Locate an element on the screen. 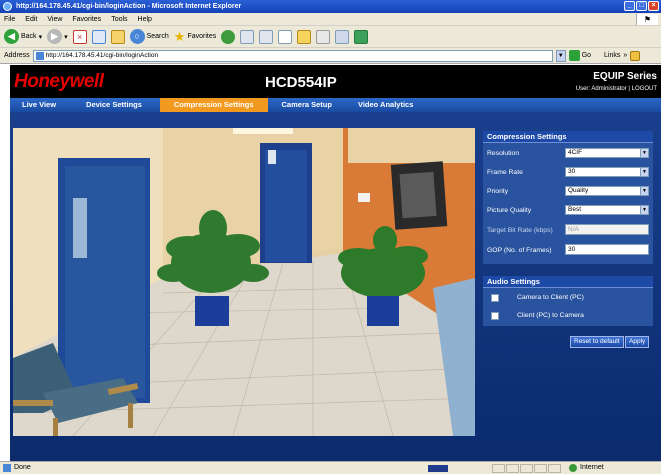 This screenshot has height=474, width=661. picture-quality-label: Picture Quality is located at coordinates (509, 210).